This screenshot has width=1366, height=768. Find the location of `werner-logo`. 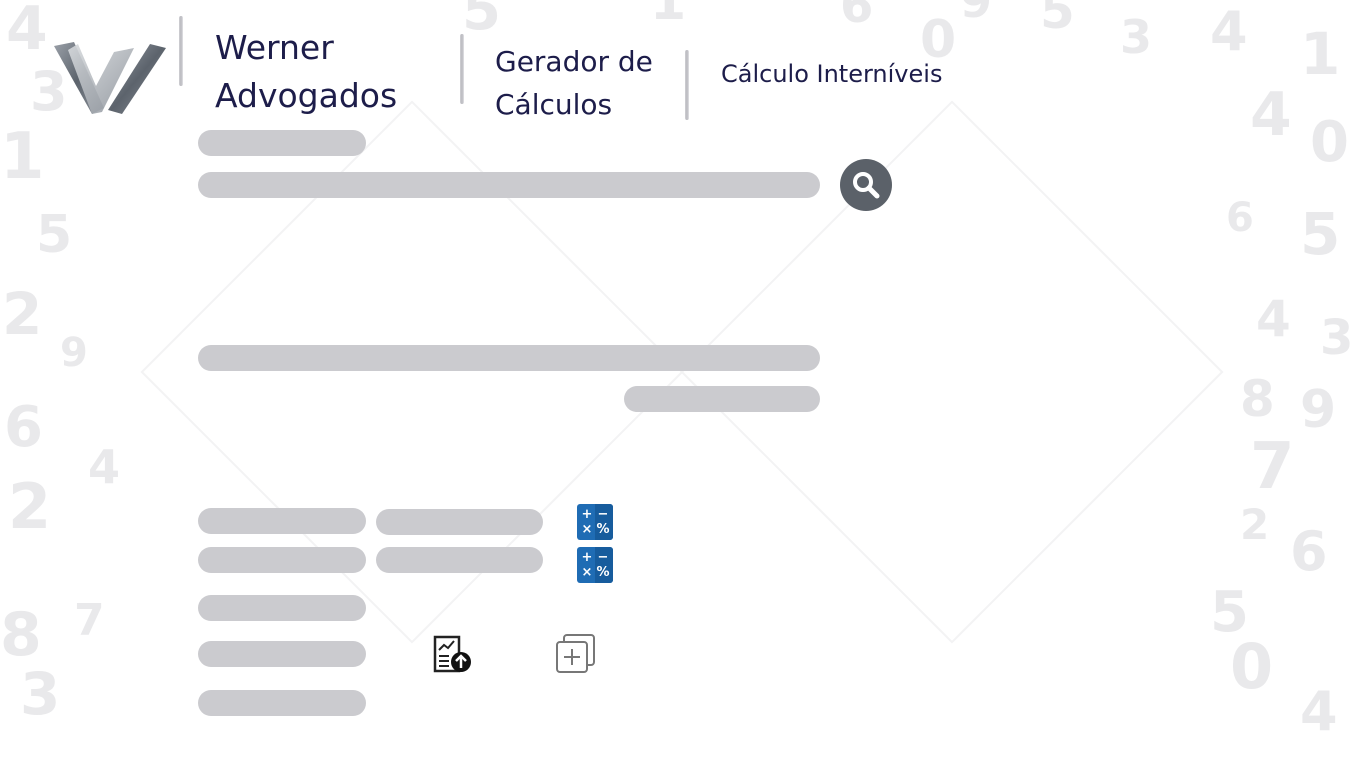

werner-logo is located at coordinates (110, 78).